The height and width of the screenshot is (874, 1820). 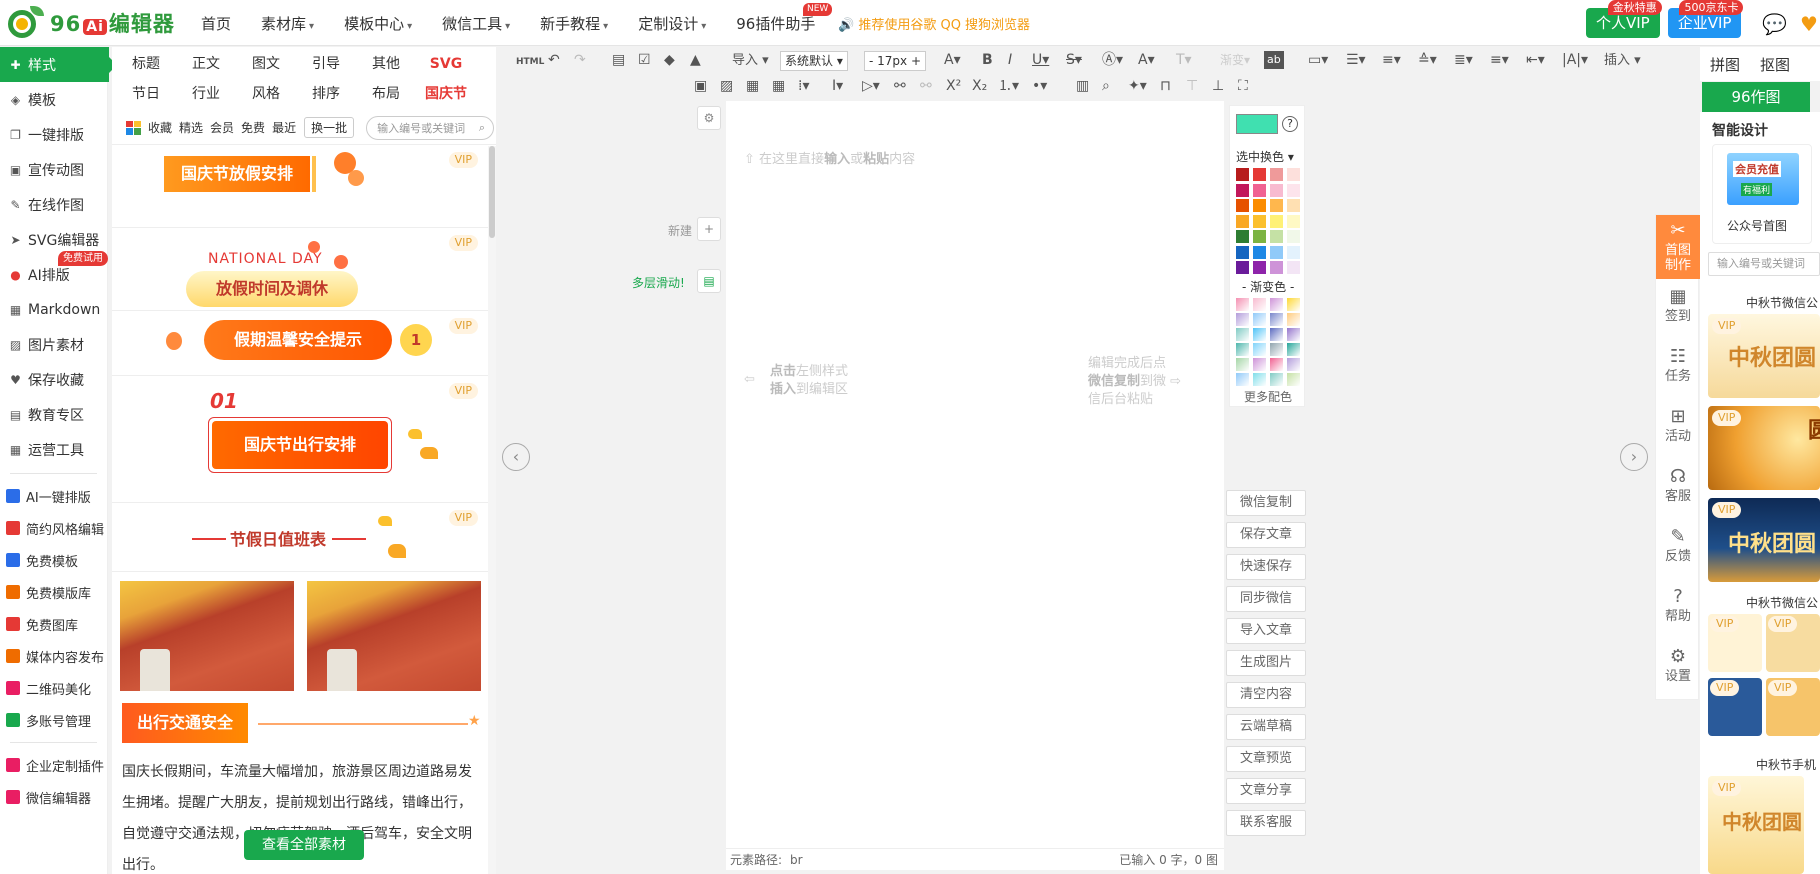 What do you see at coordinates (1318, 60) in the screenshot?
I see `frame-icon: ▭▾` at bounding box center [1318, 60].